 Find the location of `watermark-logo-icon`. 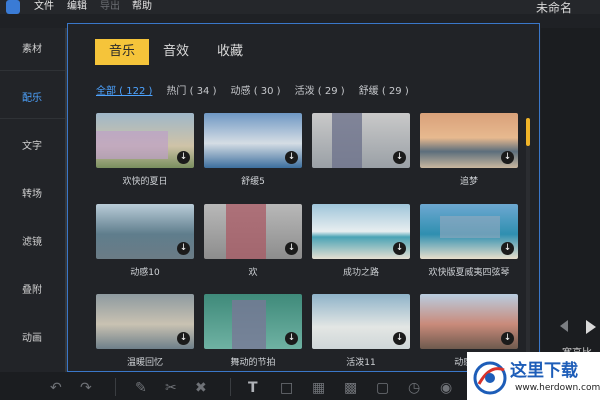

watermark-logo-icon is located at coordinates (490, 378).